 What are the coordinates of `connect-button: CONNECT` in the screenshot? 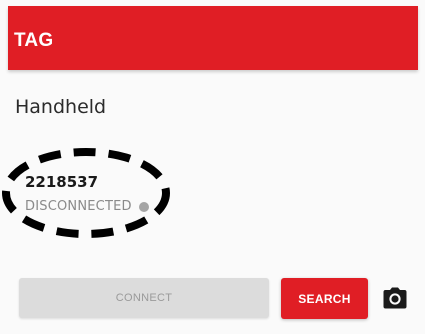 It's located at (144, 298).